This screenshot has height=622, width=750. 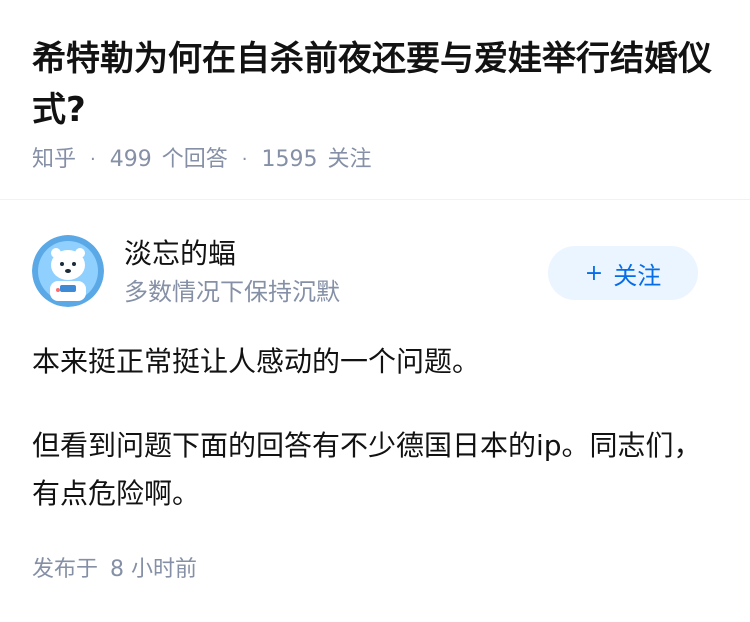 I want to click on answer-count: 499, so click(x=130, y=159).